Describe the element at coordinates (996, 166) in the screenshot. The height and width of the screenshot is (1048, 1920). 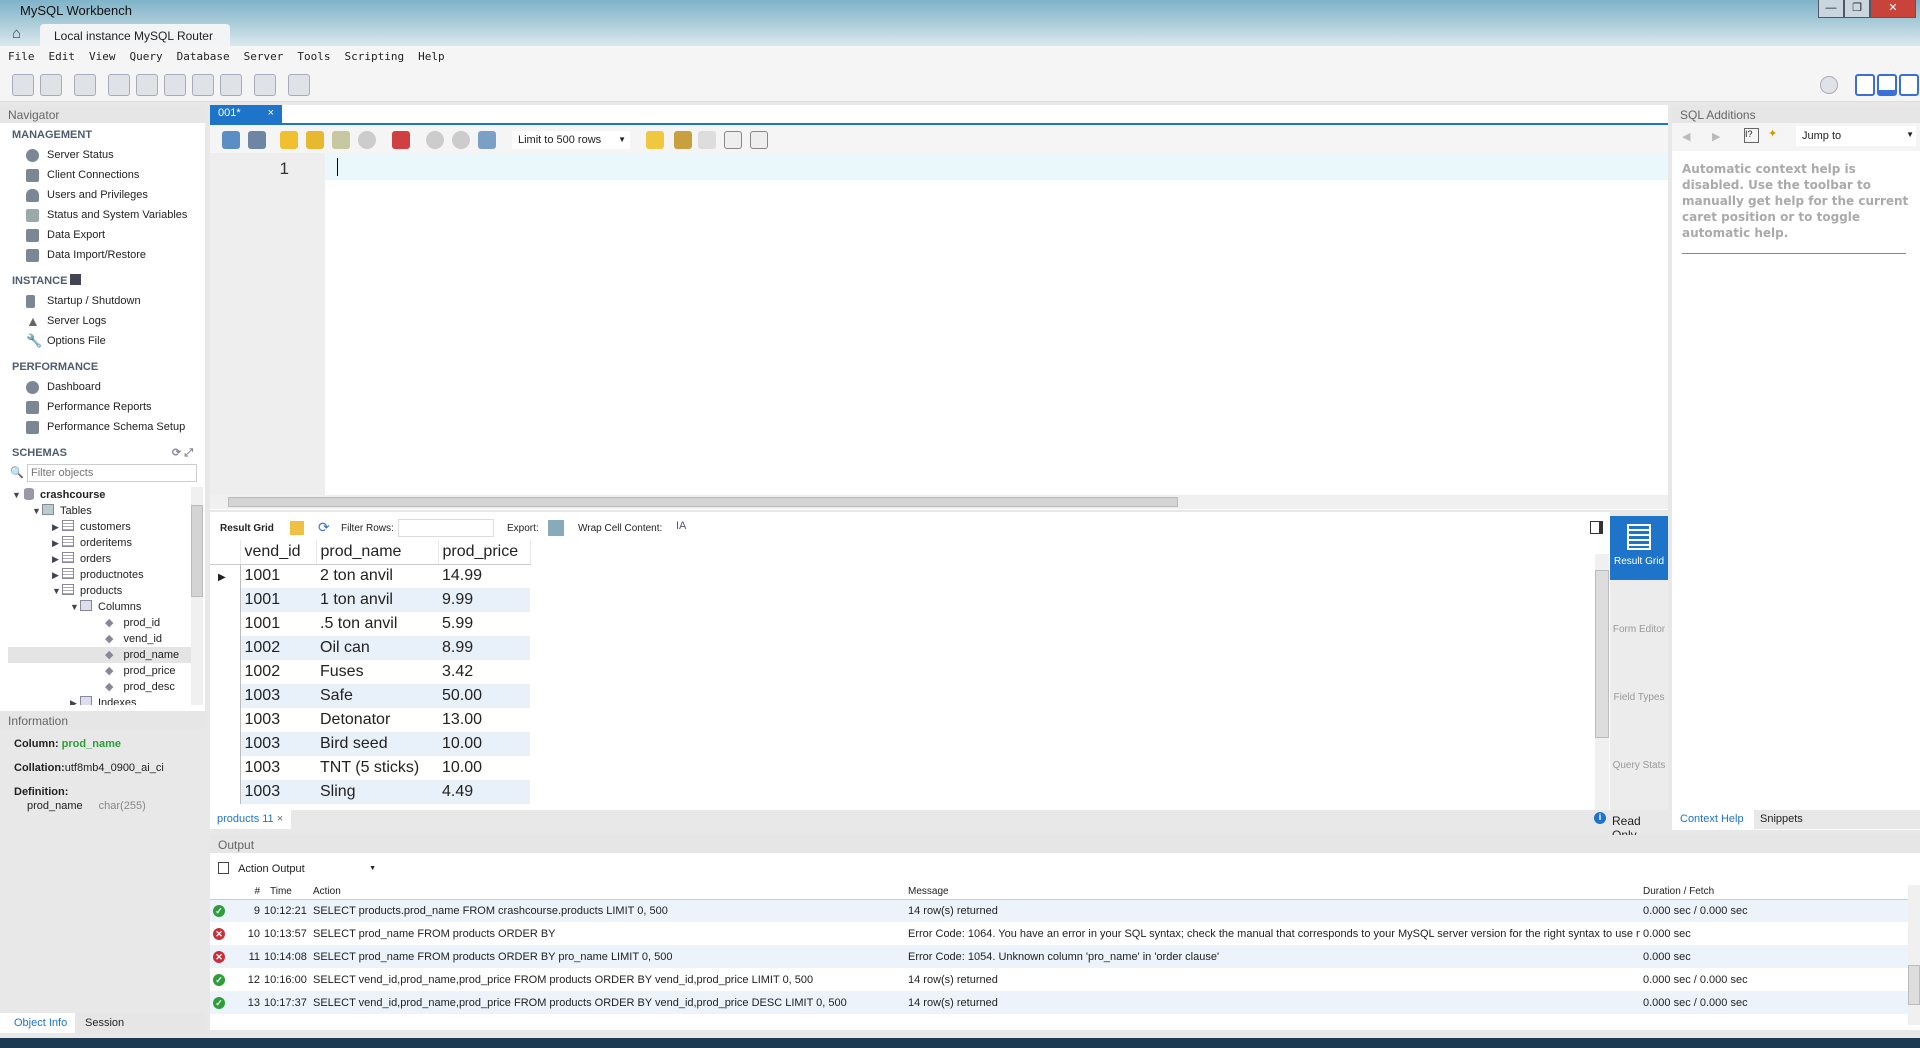
I see `sql-input` at that location.